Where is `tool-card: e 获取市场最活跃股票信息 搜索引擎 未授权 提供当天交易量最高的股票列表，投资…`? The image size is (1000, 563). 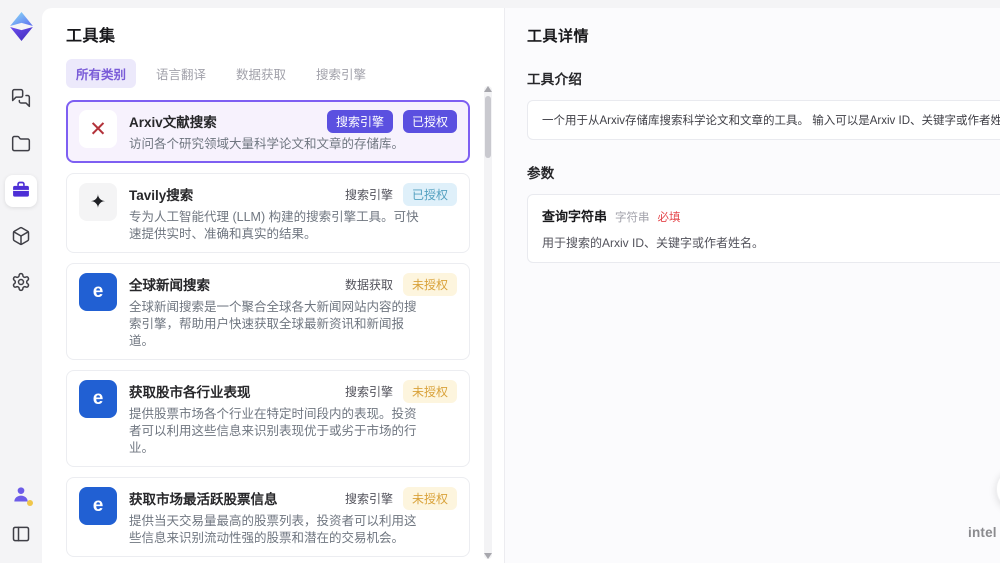
tool-card: e 获取市场最活跃股票信息 搜索引擎 未授权 提供当天交易量最高的股票列表，投资… is located at coordinates (268, 517).